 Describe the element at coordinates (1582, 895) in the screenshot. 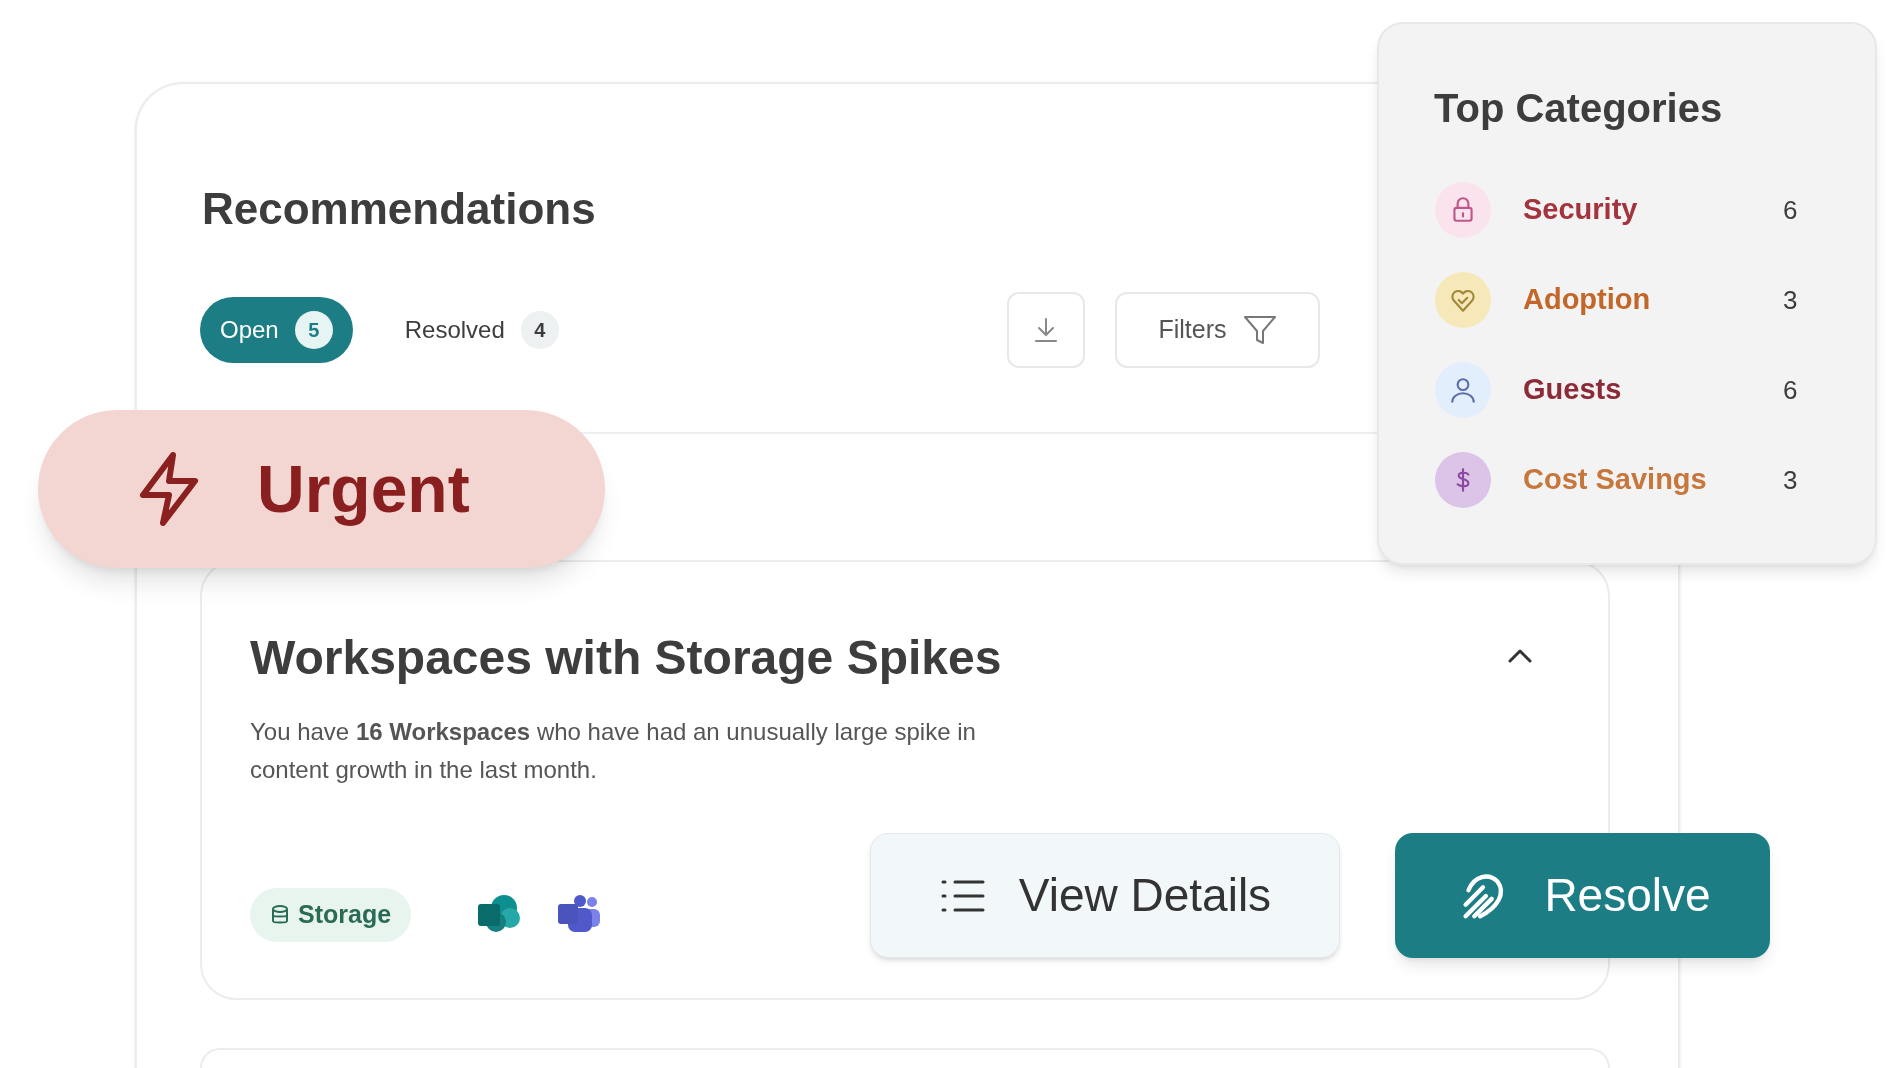

I see `resolve-button: Resolve` at that location.